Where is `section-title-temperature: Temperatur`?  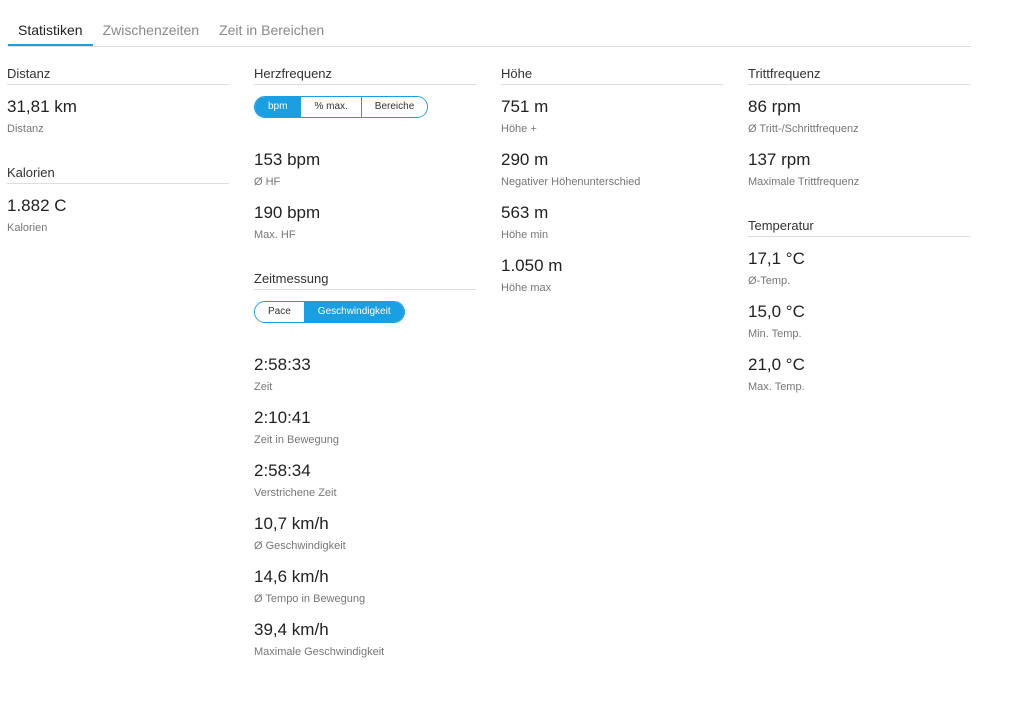
section-title-temperature: Temperatur is located at coordinates (859, 227).